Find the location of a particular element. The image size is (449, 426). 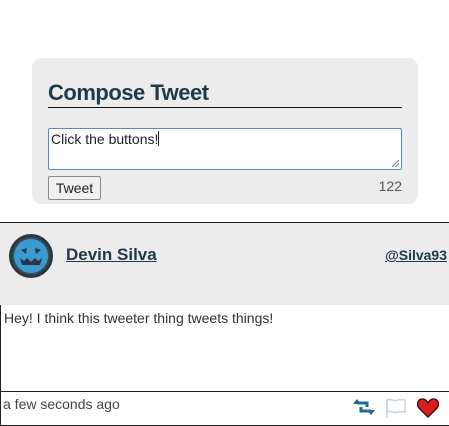

text-cursor is located at coordinates (159, 138).